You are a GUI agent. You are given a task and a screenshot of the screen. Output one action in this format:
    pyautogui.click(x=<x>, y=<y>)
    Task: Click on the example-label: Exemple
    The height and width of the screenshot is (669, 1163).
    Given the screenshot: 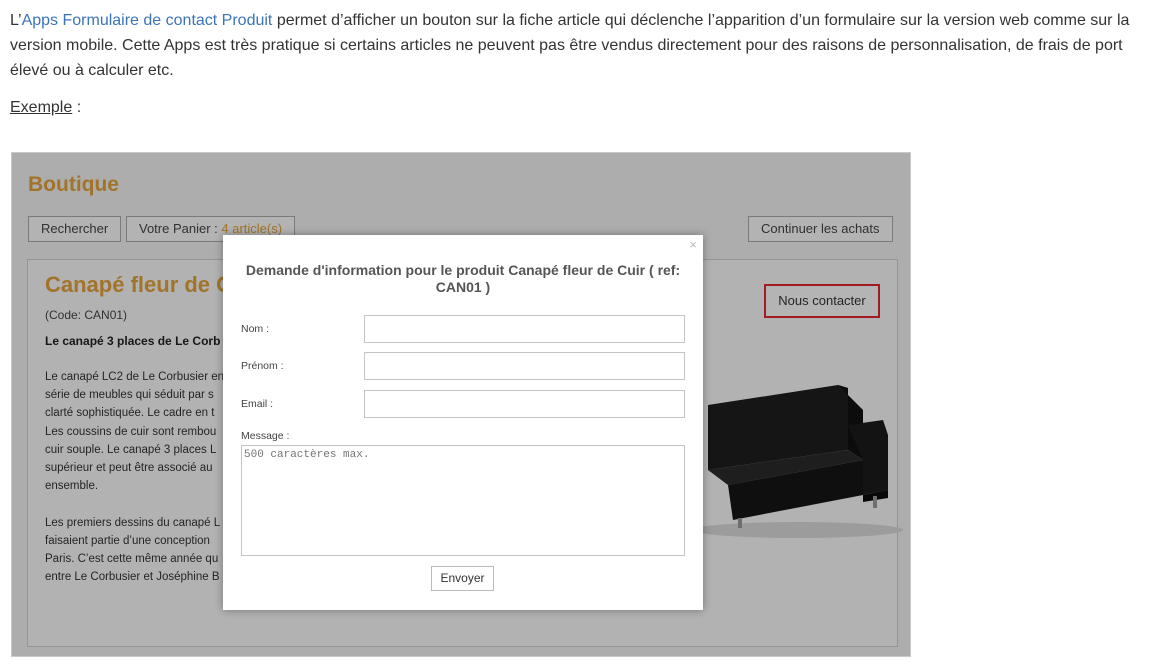 What is the action you would take?
    pyautogui.click(x=41, y=107)
    